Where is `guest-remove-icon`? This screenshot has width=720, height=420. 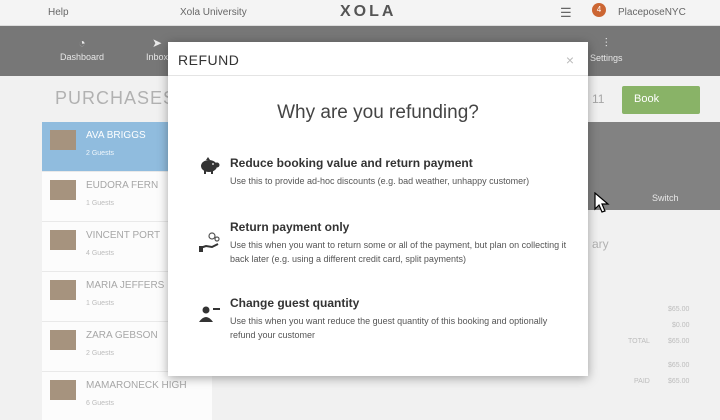 guest-remove-icon is located at coordinates (209, 314).